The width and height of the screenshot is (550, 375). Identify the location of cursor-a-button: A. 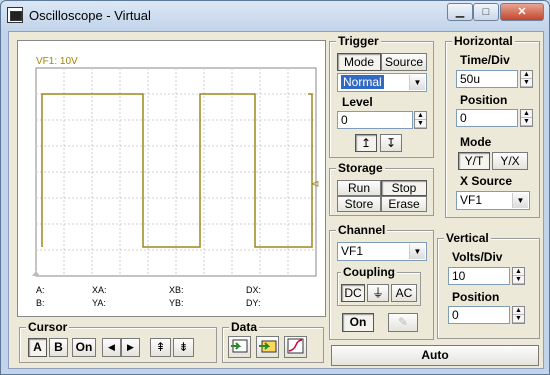
(37, 347).